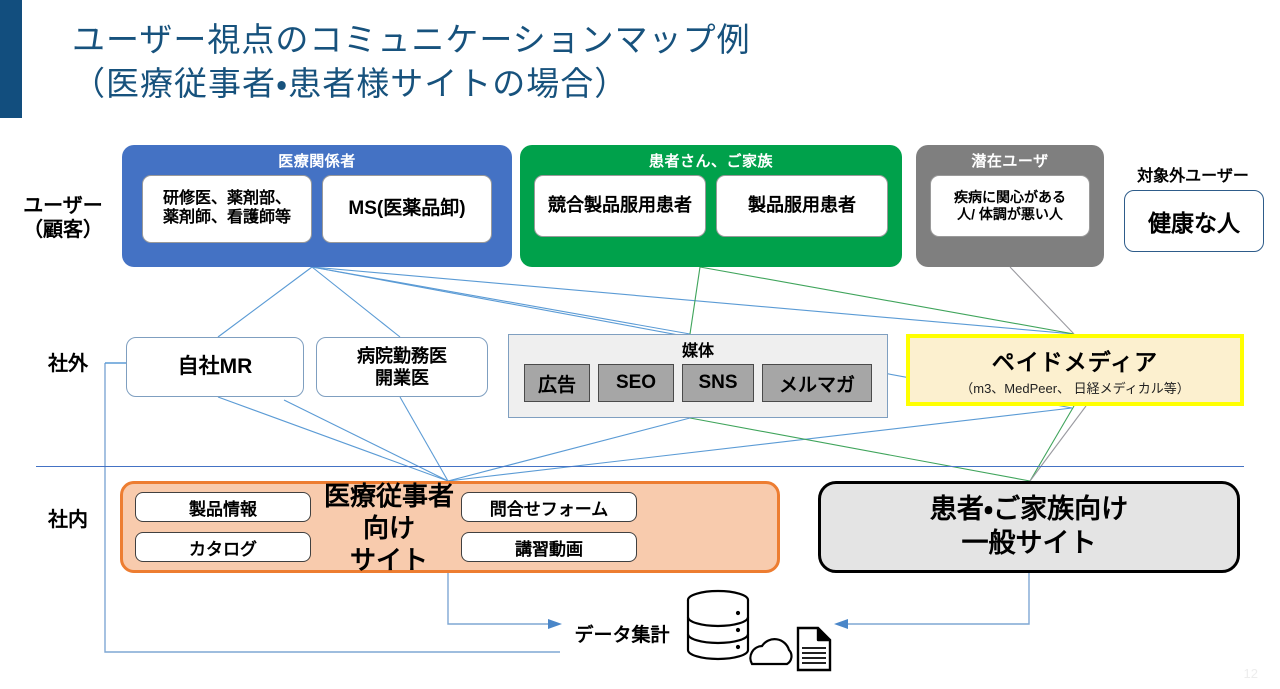  I want to click on media-group: 媒体 広告 SEO SNS メルマガ, so click(698, 376).